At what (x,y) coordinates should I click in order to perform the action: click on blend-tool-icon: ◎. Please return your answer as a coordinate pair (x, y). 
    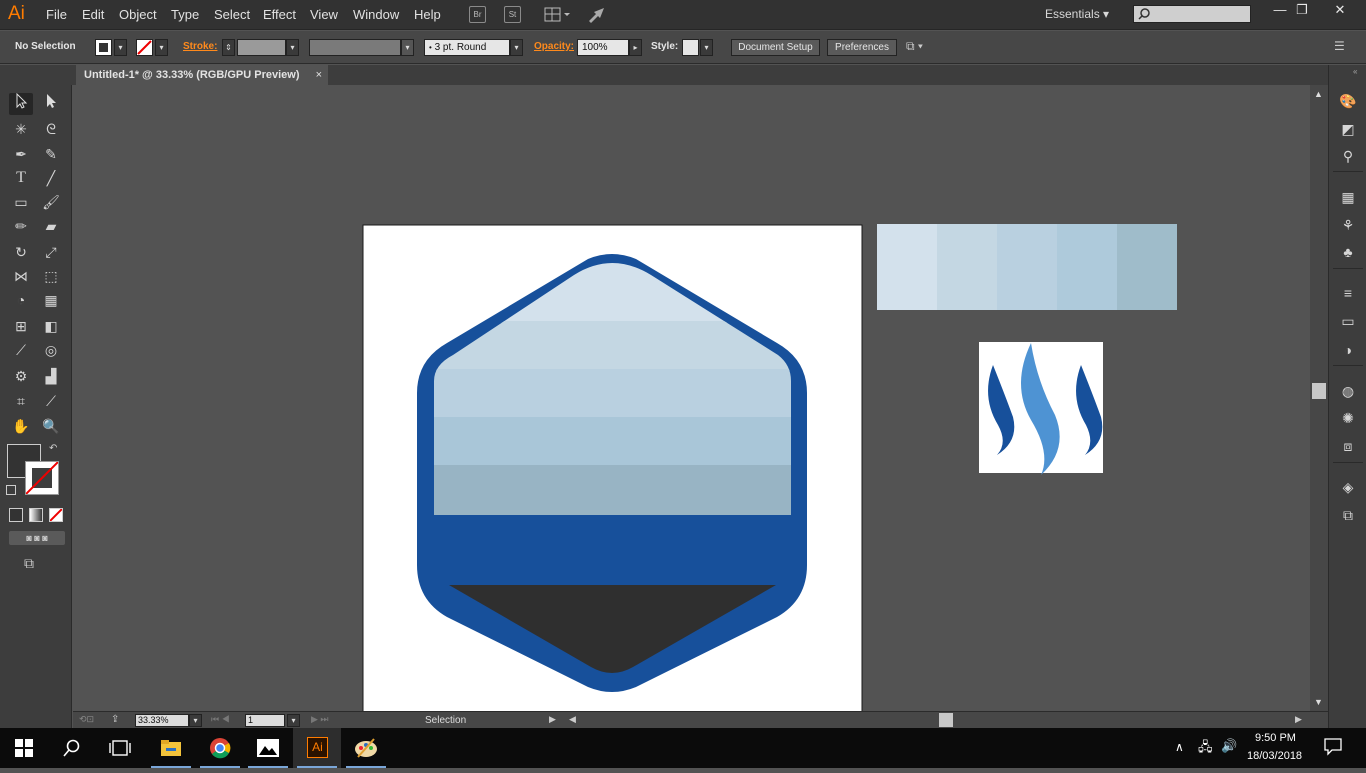
    Looking at the image, I should click on (51, 350).